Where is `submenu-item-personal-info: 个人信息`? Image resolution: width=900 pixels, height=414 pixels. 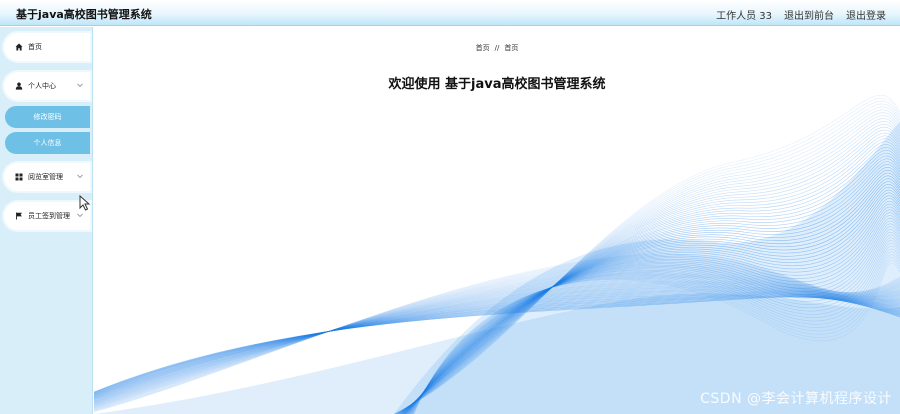 submenu-item-personal-info: 个人信息 is located at coordinates (47, 143).